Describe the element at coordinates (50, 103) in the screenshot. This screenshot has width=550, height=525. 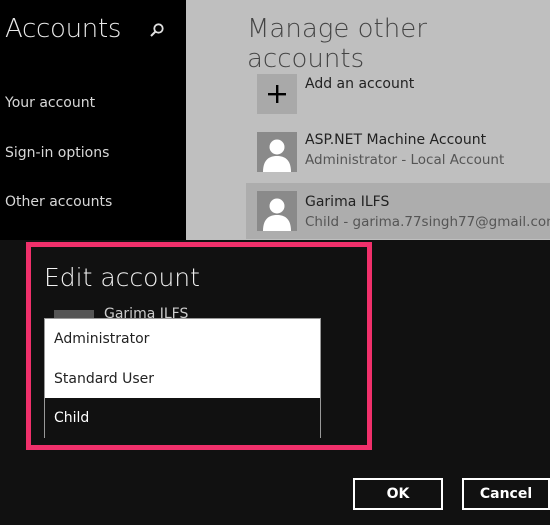
I see `nav-your-account: Your account` at that location.